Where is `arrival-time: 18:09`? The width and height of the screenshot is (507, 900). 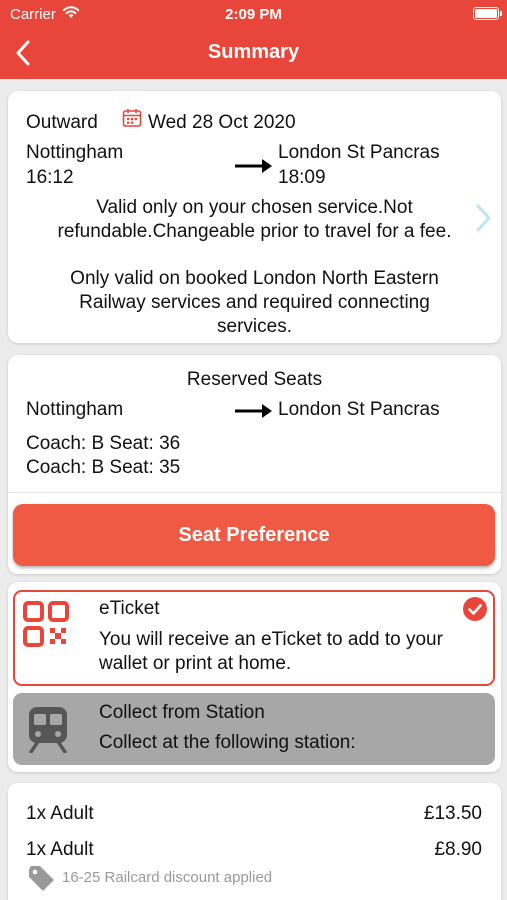 arrival-time: 18:09 is located at coordinates (302, 177).